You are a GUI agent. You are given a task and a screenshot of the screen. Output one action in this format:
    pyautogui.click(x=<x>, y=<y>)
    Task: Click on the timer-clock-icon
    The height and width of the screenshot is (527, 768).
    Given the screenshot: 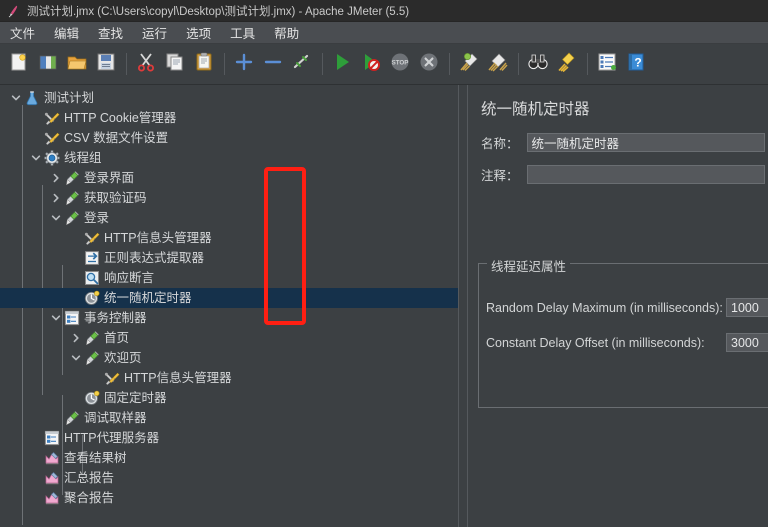 What is the action you would take?
    pyautogui.click(x=92, y=298)
    